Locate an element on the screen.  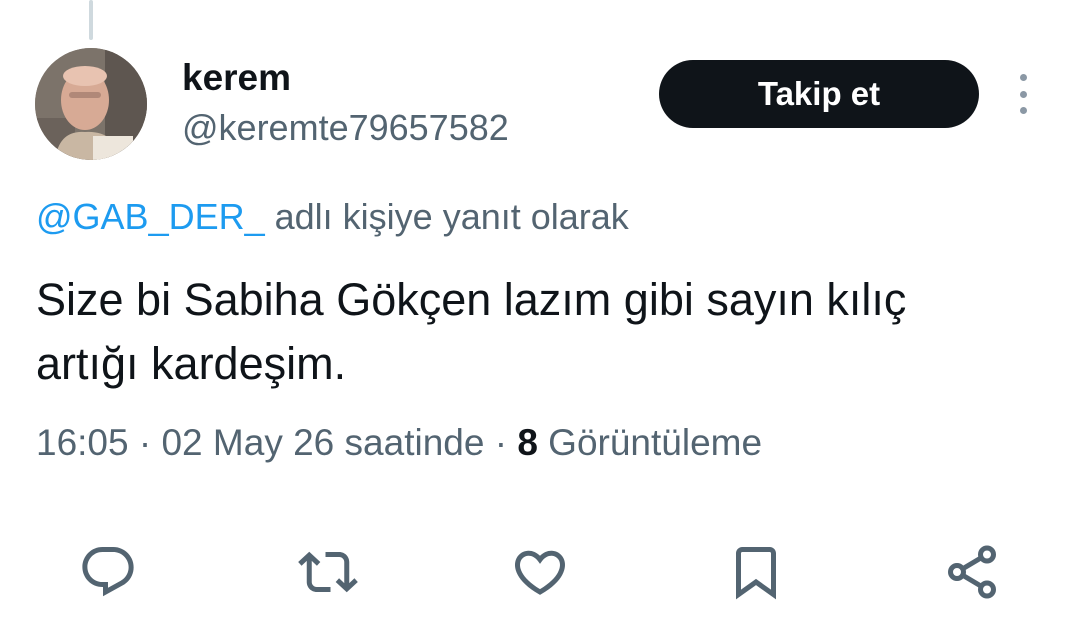
reply-context: @GAB_DER_ adlı kişiye yanıt olarak is located at coordinates (332, 217).